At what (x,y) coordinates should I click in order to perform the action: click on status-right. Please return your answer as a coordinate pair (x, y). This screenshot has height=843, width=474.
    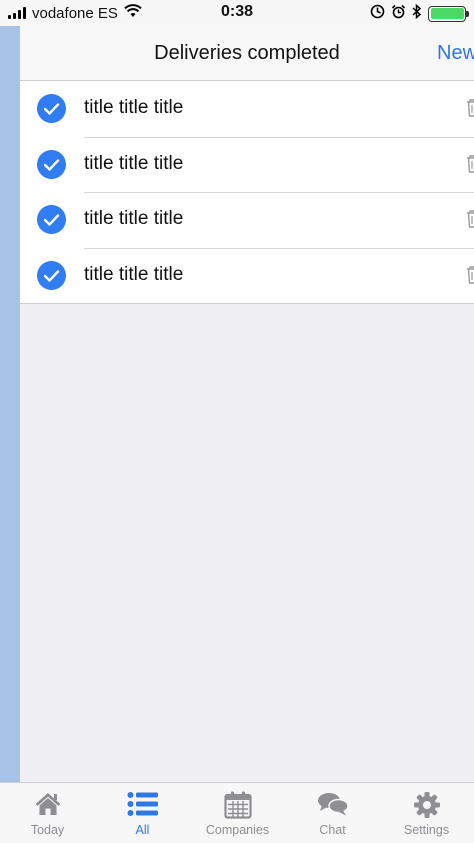
    Looking at the image, I should click on (419, 13).